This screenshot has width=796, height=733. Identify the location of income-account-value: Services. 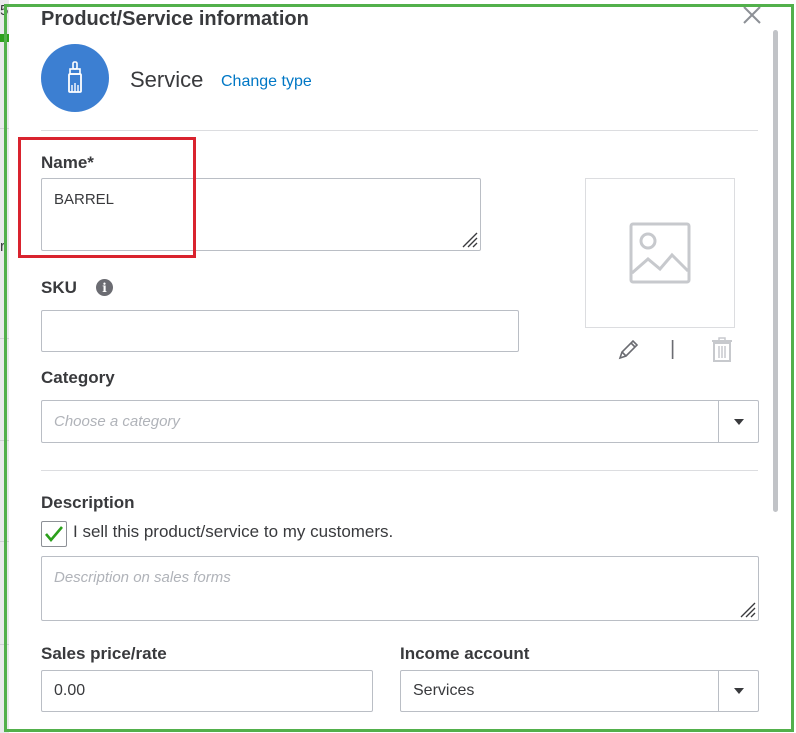
(444, 690).